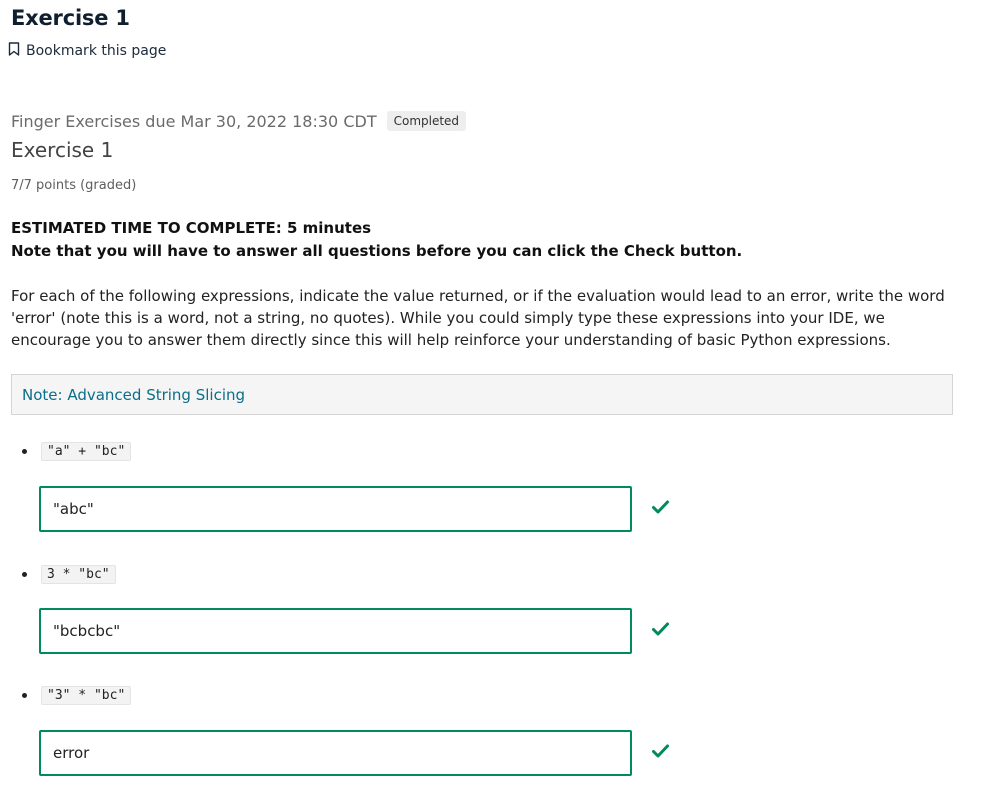 The width and height of the screenshot is (982, 800). I want to click on bookmark-button: Bookmark this page, so click(87, 51).